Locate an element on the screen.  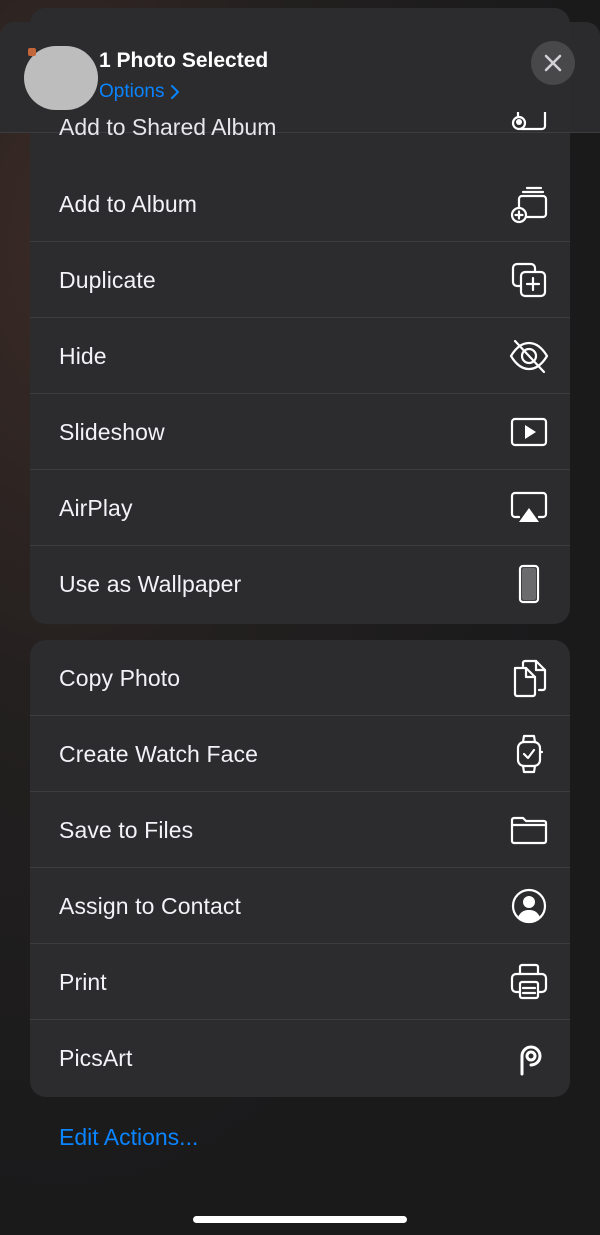
action-label: PicsArt is located at coordinates (96, 1057).